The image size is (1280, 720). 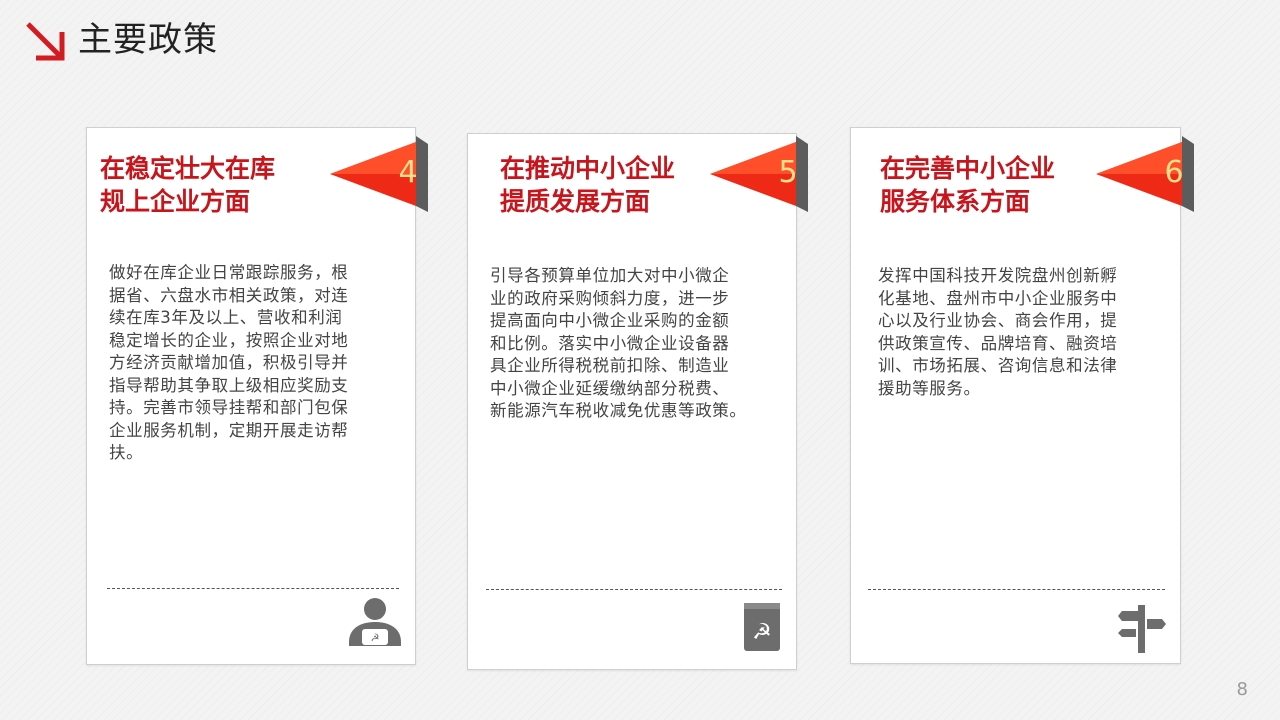 What do you see at coordinates (588, 168) in the screenshot?
I see `card-title-line1: 在推动中小企业` at bounding box center [588, 168].